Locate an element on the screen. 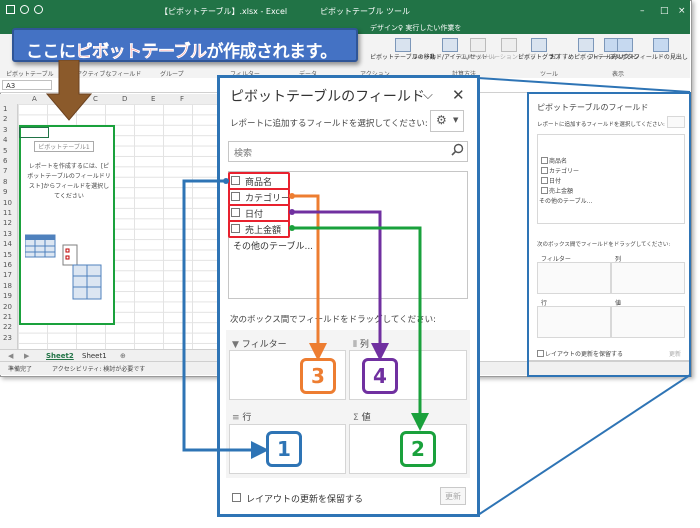  annotation-1: 1 is located at coordinates (284, 449).